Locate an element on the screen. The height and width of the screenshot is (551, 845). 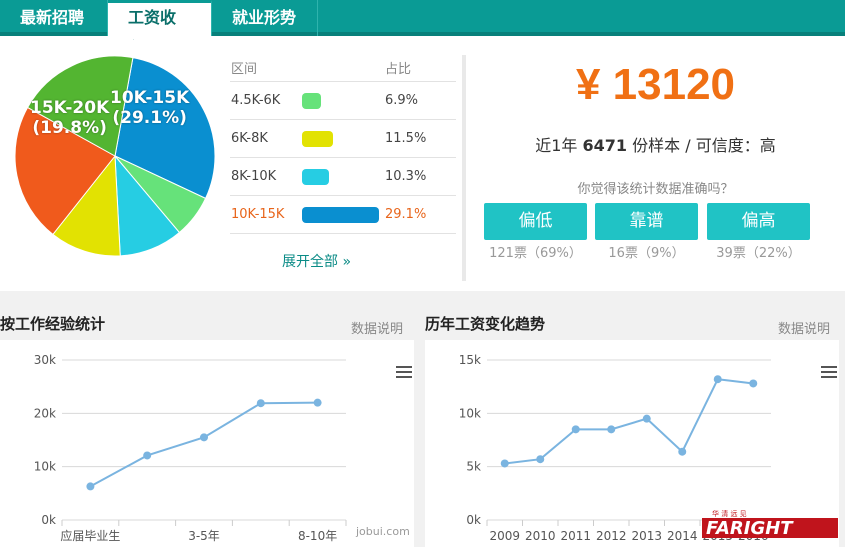
y-tick-label: 5k is located at coordinates (473, 467).